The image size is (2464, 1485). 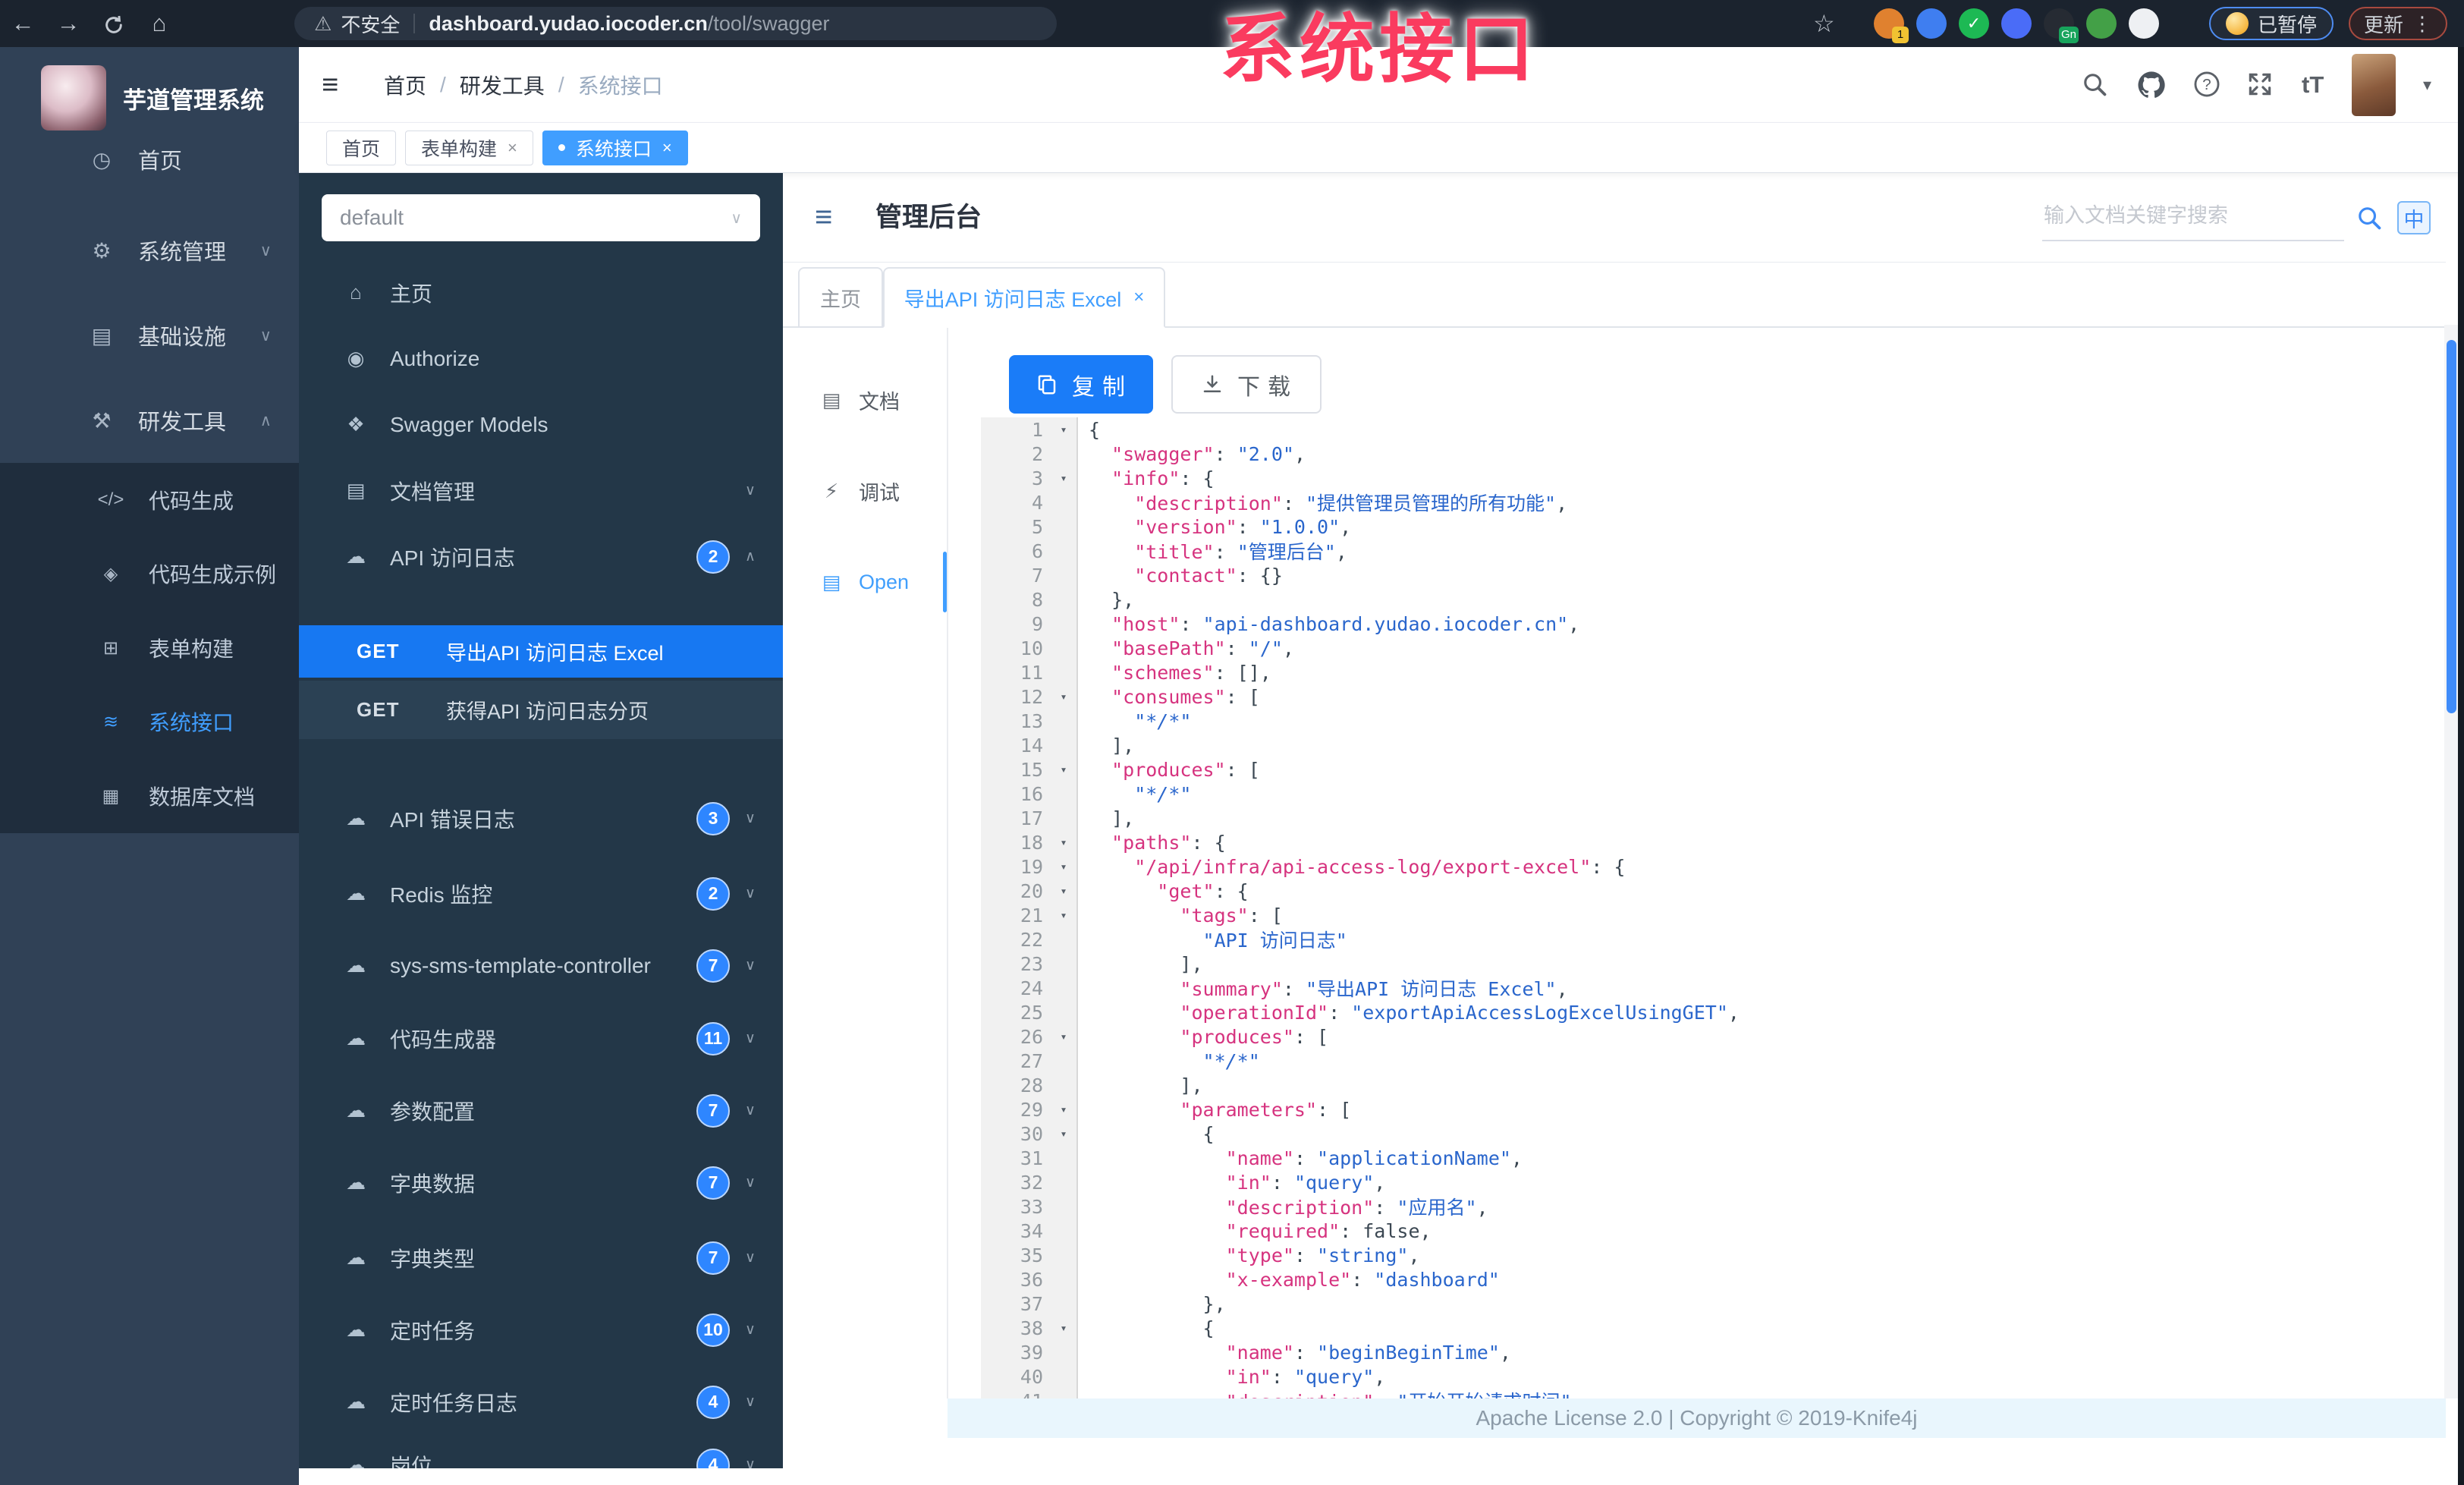 What do you see at coordinates (149, 796) in the screenshot?
I see `sidebar-subitem-4: ▦ 数据库文档` at bounding box center [149, 796].